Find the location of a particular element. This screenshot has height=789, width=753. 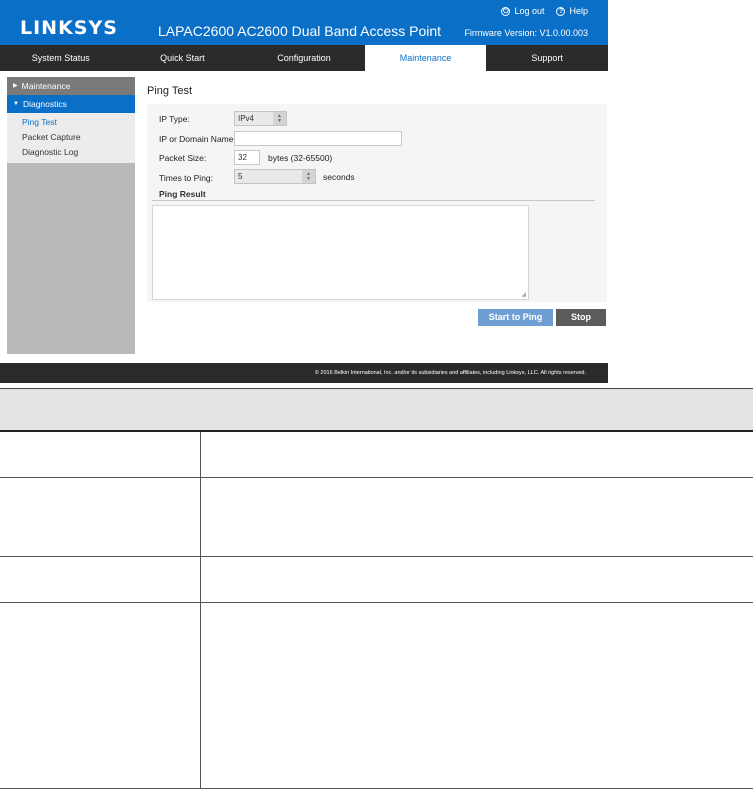

sidebar-section-label: Diagnostics is located at coordinates (44, 104).